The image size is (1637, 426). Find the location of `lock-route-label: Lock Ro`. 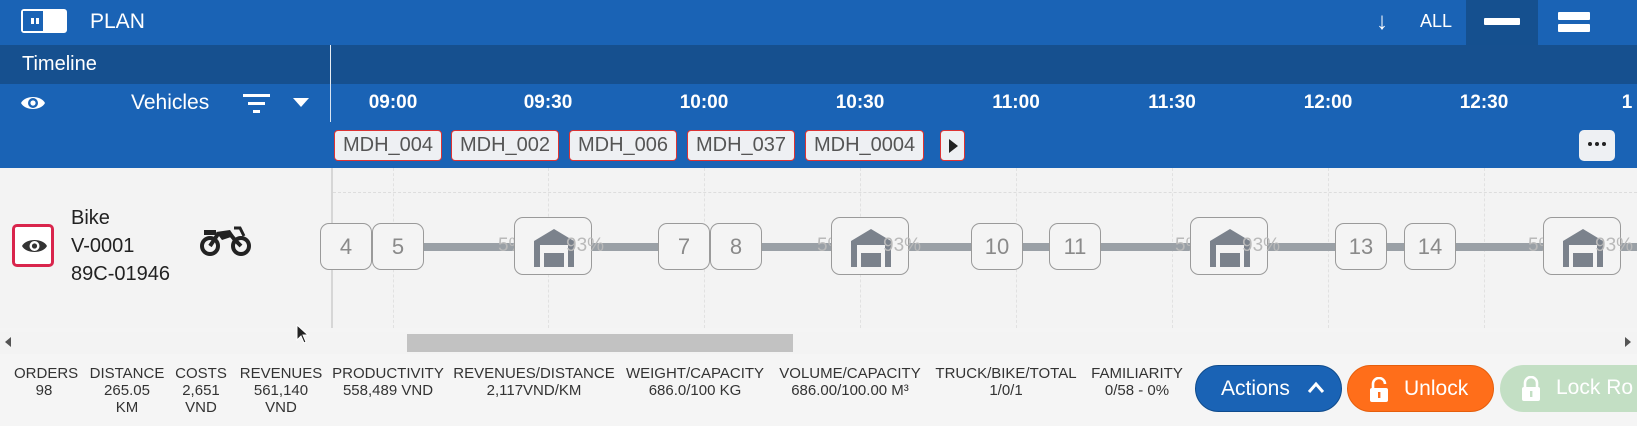

lock-route-label: Lock Ro is located at coordinates (1595, 387).